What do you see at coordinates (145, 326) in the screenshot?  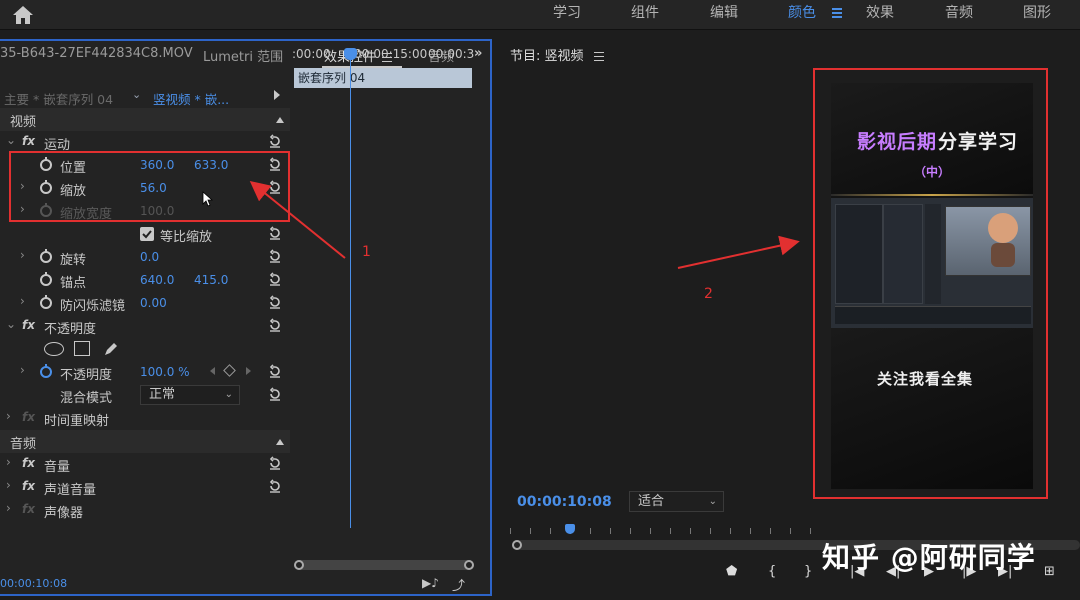 I see `opacity-effect-row: ⌄ fx 不透明度` at bounding box center [145, 326].